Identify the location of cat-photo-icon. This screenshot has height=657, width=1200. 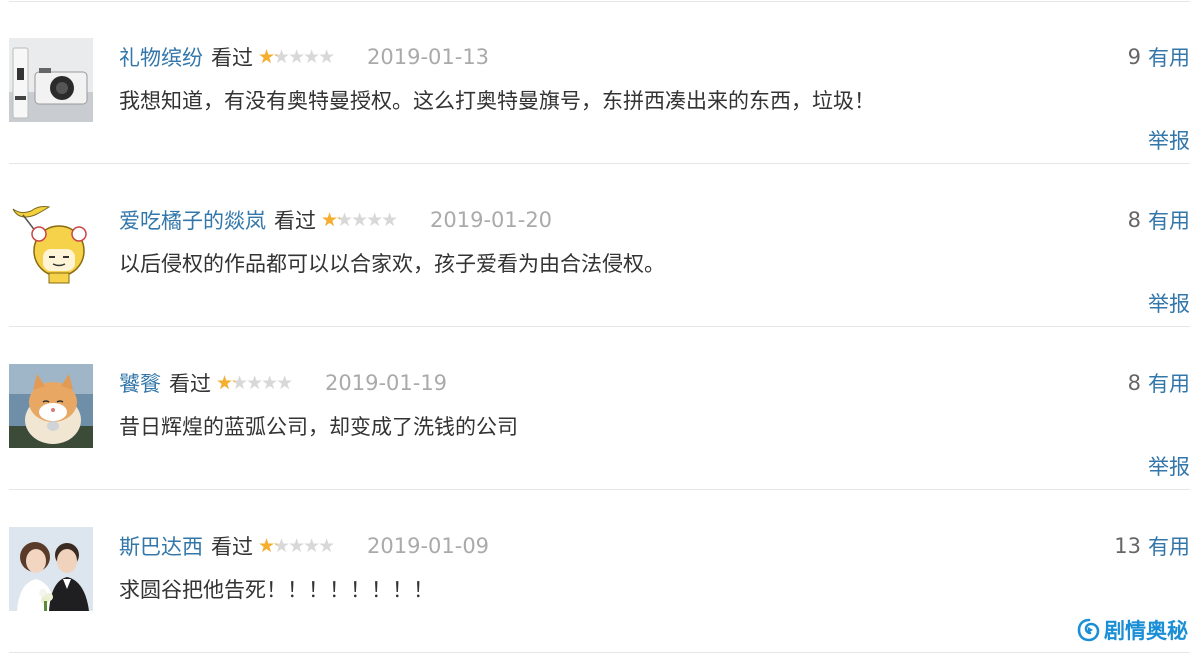
(51, 406).